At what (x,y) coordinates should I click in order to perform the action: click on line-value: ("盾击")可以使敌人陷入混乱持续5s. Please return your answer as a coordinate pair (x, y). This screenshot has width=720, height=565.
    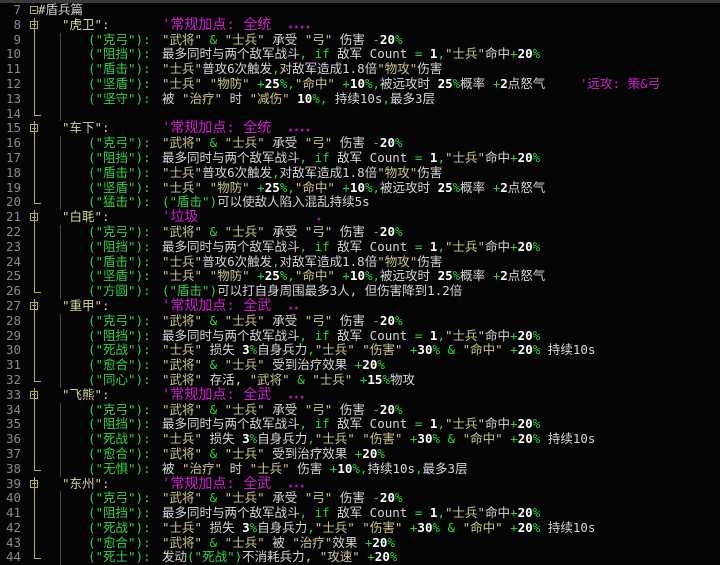
    Looking at the image, I should click on (266, 202).